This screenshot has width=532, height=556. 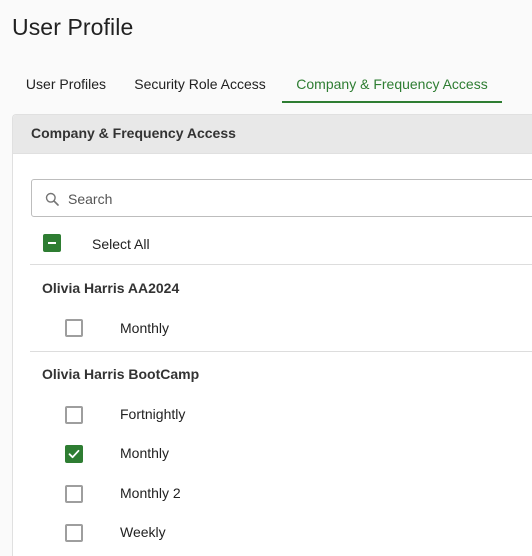 What do you see at coordinates (143, 532) in the screenshot?
I see `frequency-label: Weekly` at bounding box center [143, 532].